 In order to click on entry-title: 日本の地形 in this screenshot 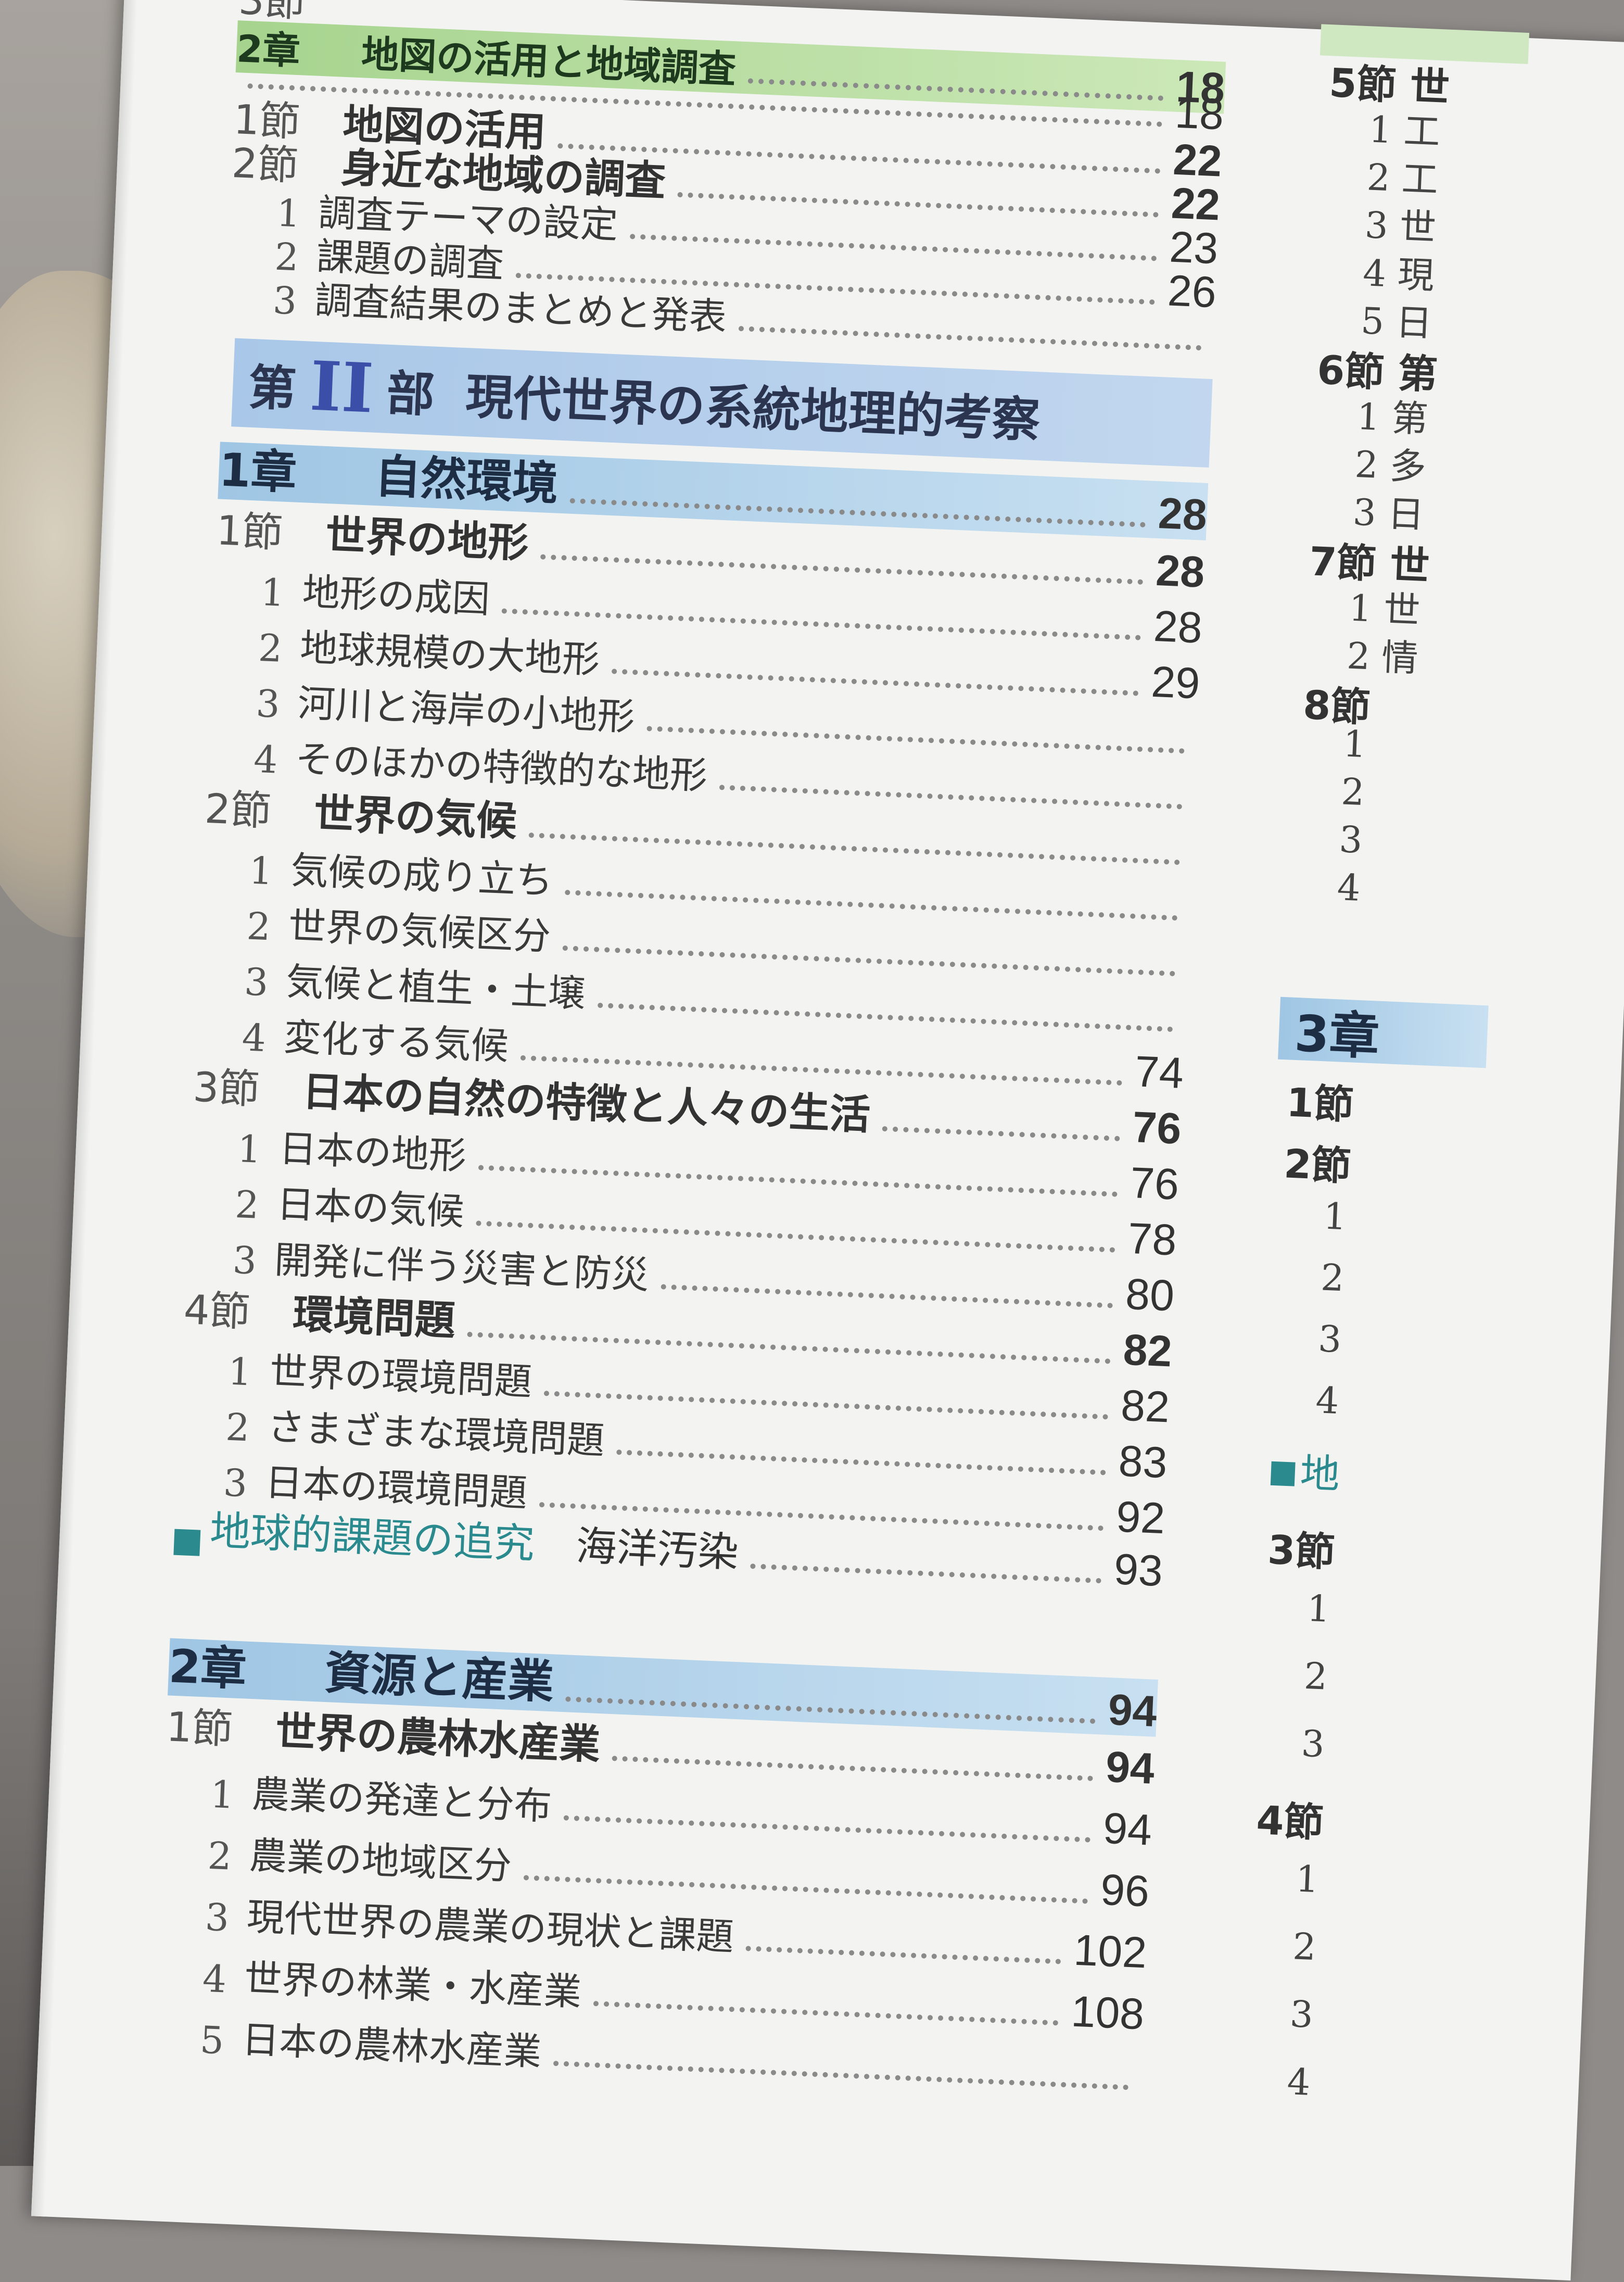, I will do `click(372, 1152)`.